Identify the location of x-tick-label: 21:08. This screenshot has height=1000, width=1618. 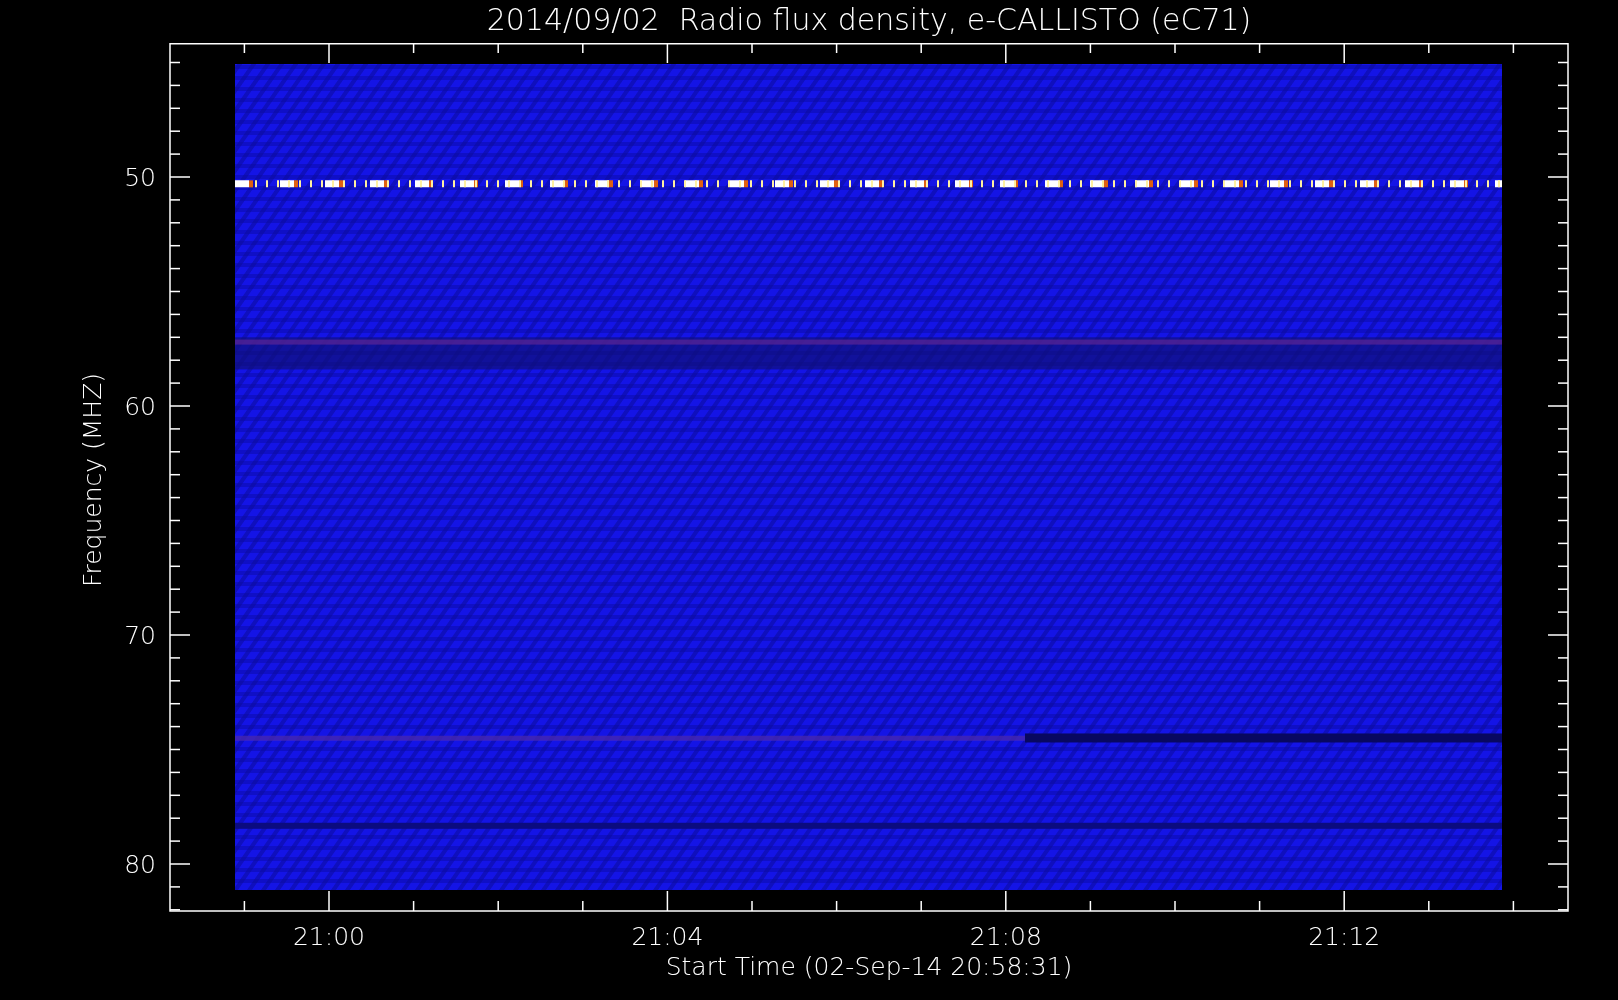
(1005, 936).